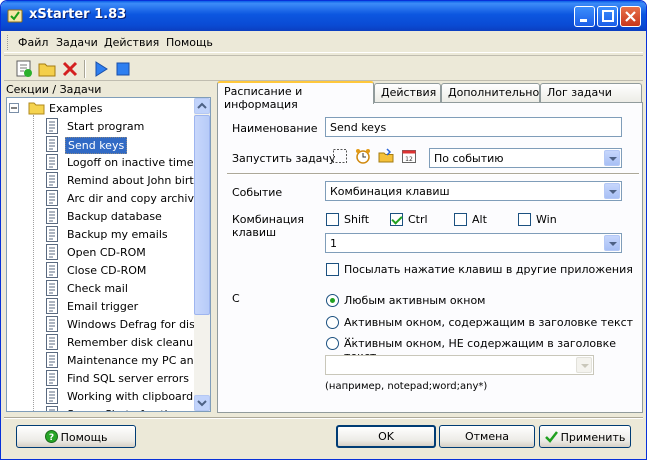 Image resolution: width=647 pixels, height=460 pixels. Describe the element at coordinates (36, 108) in the screenshot. I see `folder-icon` at that location.